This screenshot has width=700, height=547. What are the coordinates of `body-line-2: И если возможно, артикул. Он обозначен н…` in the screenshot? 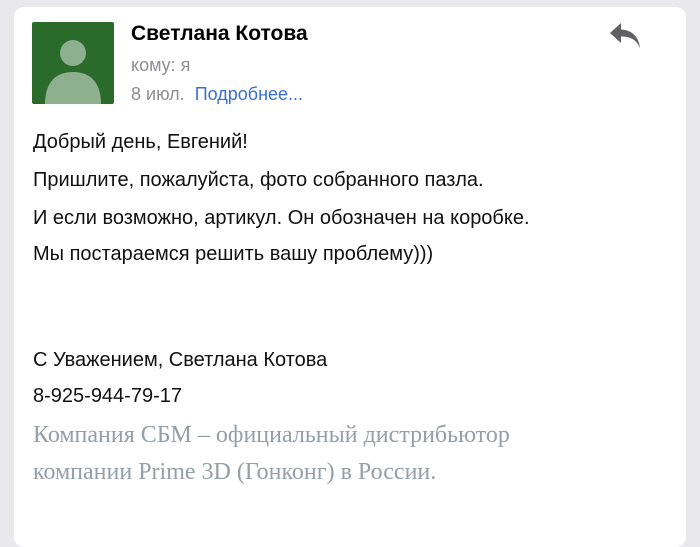 It's located at (281, 218).